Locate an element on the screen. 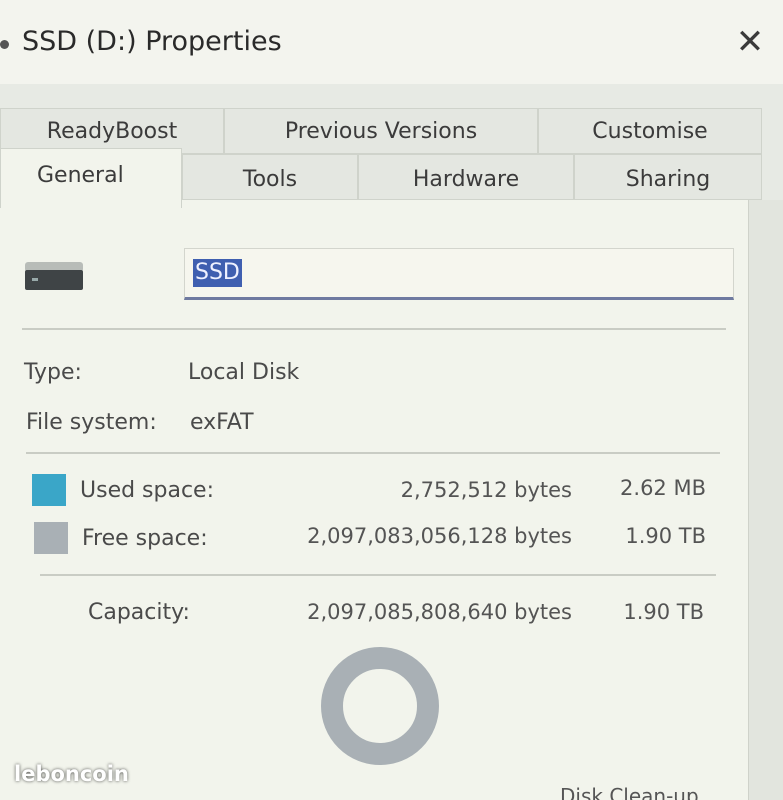  panel-right-edge is located at coordinates (765, 500).